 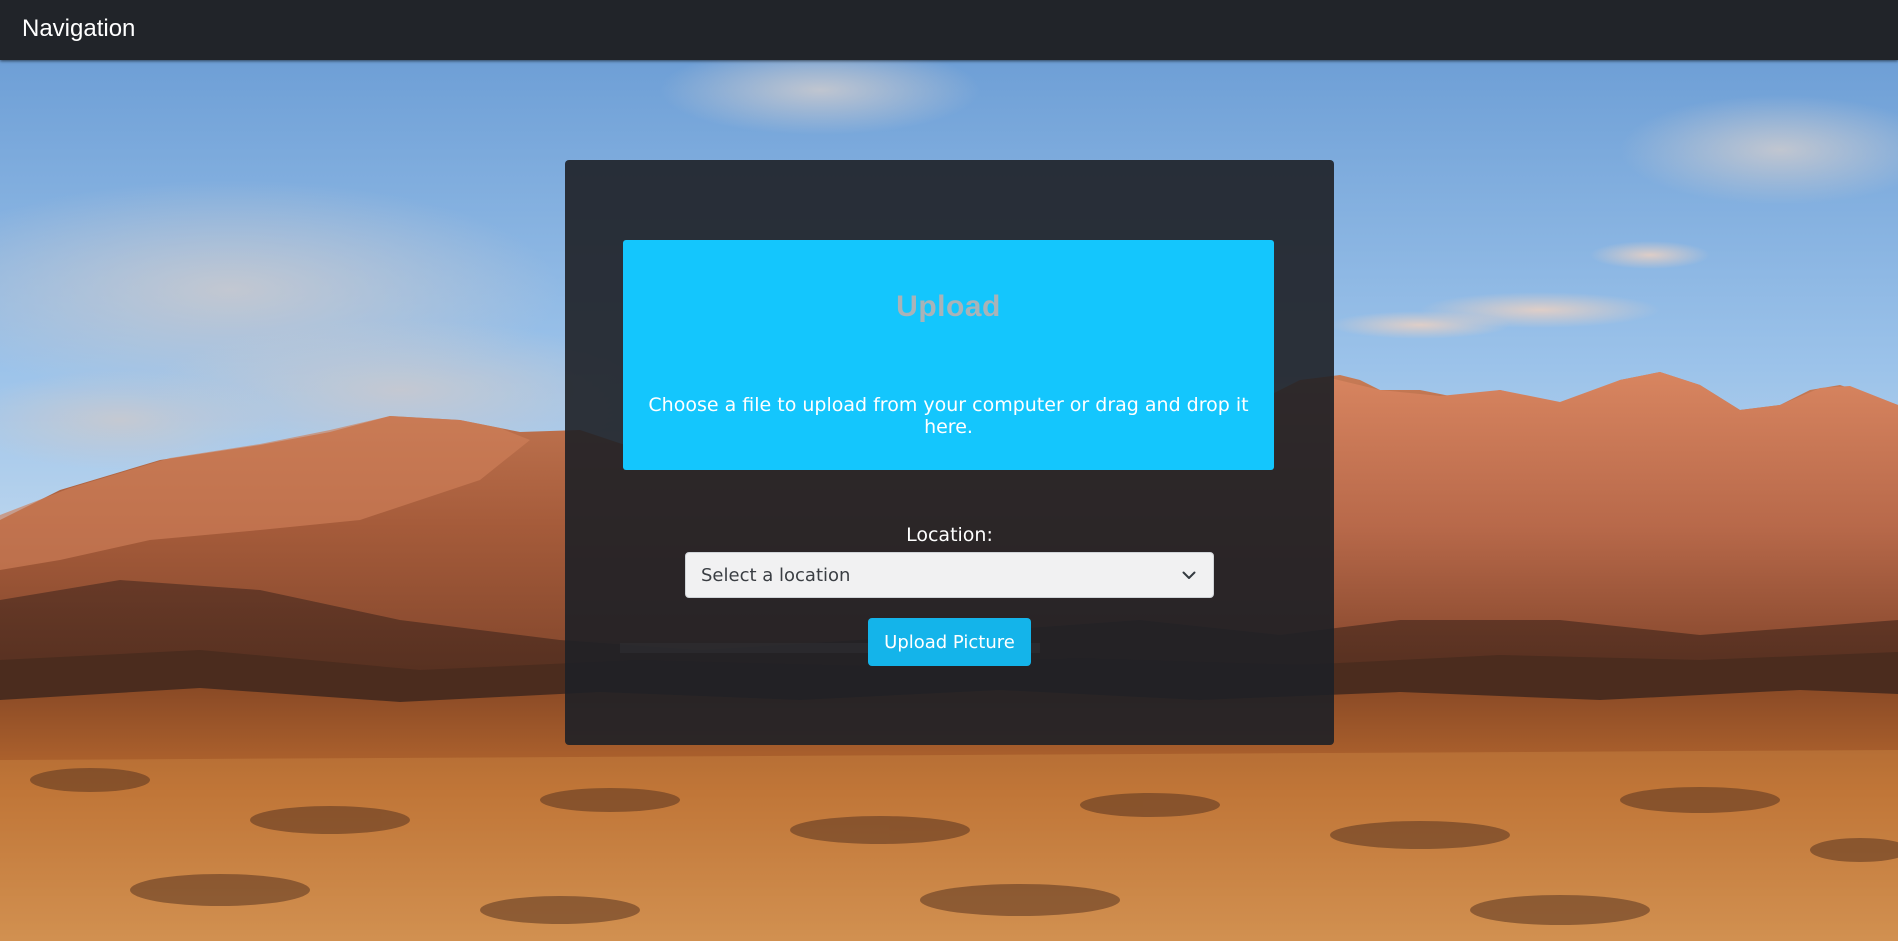 What do you see at coordinates (949, 575) in the screenshot?
I see `location-select: Select a location` at bounding box center [949, 575].